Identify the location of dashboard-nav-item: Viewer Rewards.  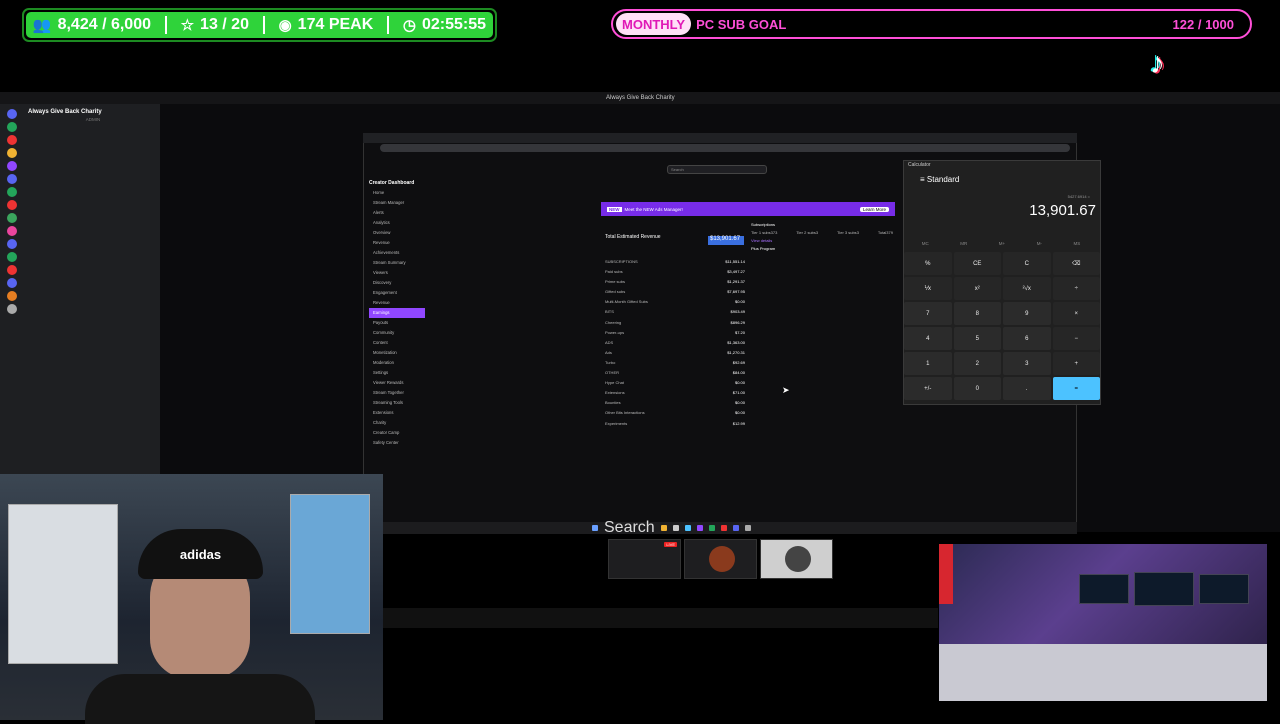
(397, 383).